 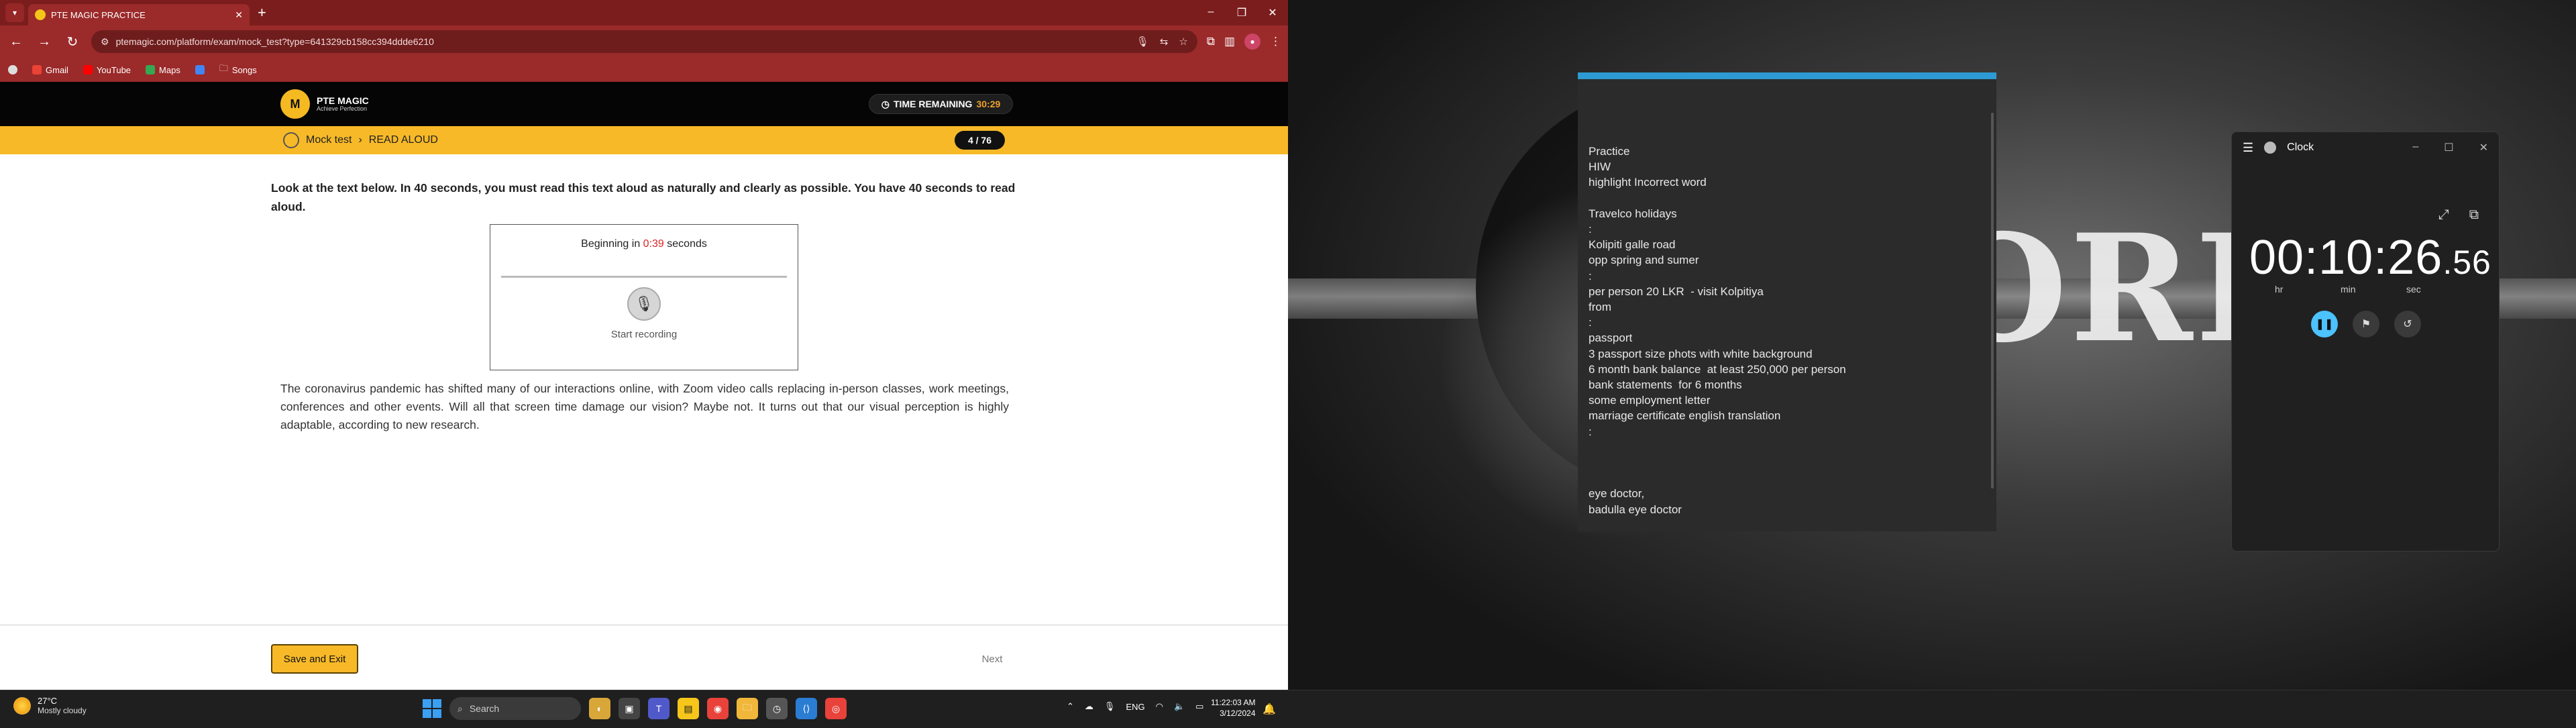 What do you see at coordinates (933, 104) in the screenshot?
I see `timer-label: TIME REMAINING` at bounding box center [933, 104].